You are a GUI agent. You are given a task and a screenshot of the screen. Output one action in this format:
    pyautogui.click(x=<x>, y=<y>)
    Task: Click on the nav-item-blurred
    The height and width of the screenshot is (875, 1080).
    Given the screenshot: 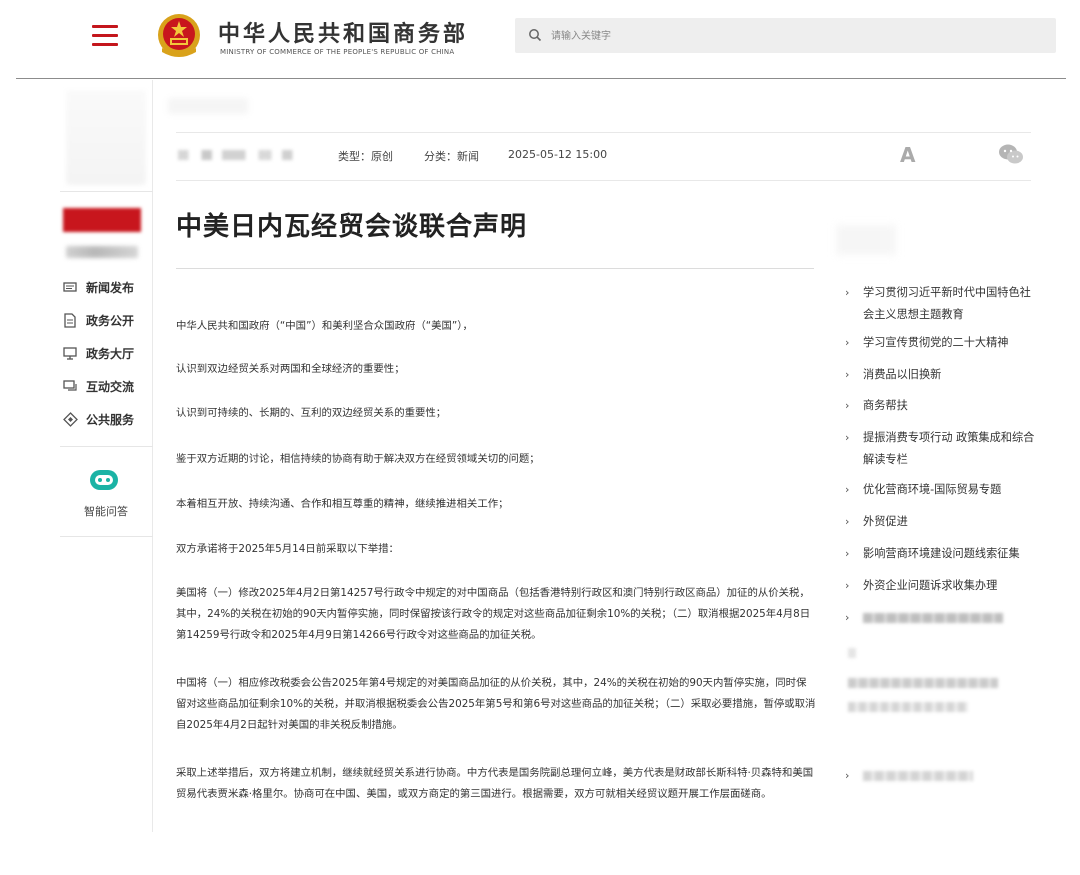 What is the action you would take?
    pyautogui.click(x=102, y=252)
    